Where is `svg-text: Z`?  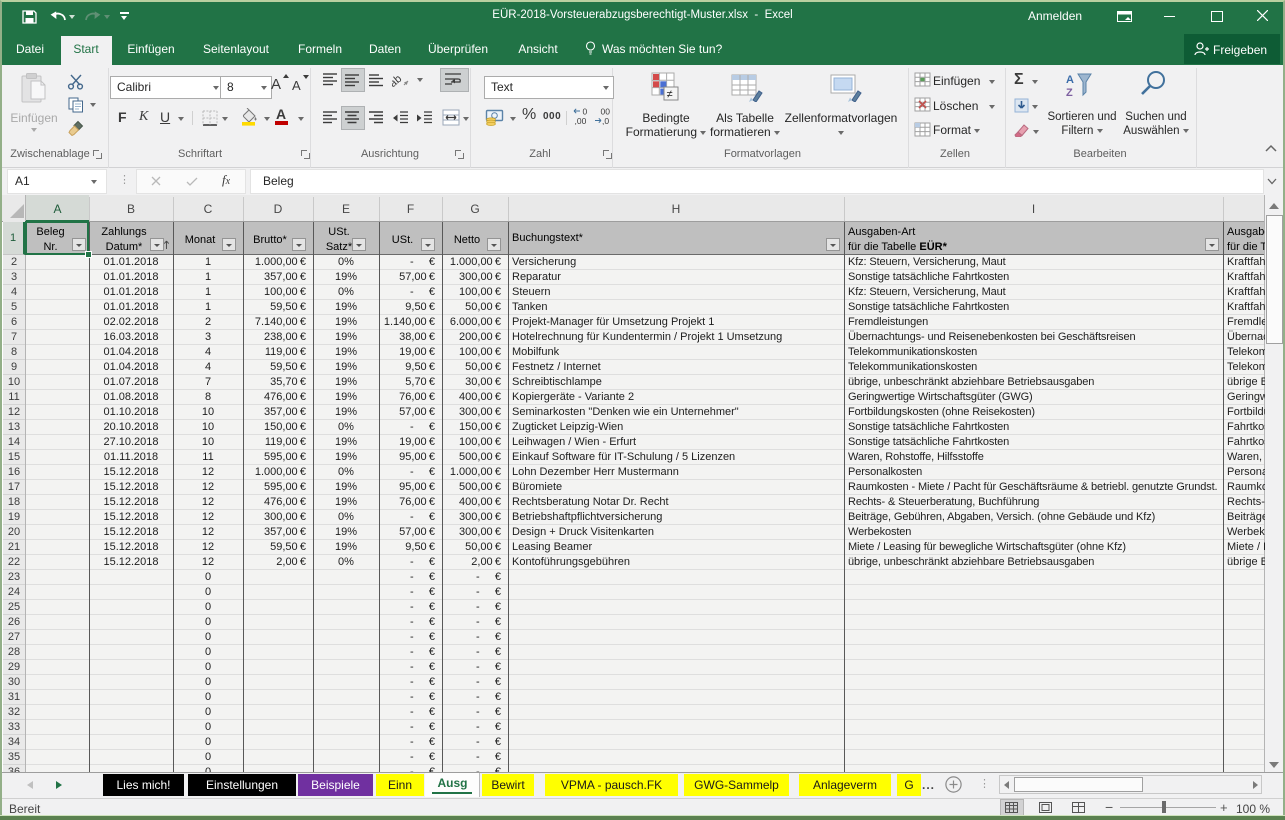
svg-text: Z is located at coordinates (1069, 92).